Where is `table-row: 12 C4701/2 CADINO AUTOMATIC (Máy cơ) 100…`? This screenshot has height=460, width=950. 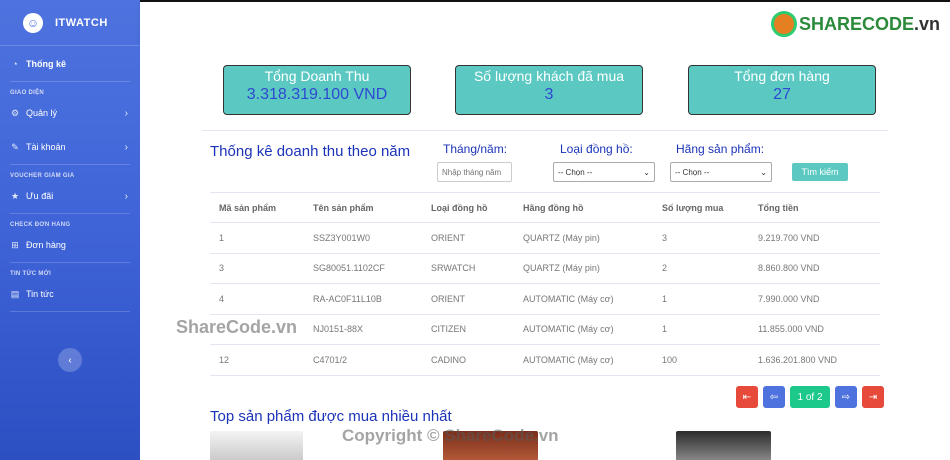
table-row: 12 C4701/2 CADINO AUTOMATIC (Máy cơ) 100… is located at coordinates (545, 360).